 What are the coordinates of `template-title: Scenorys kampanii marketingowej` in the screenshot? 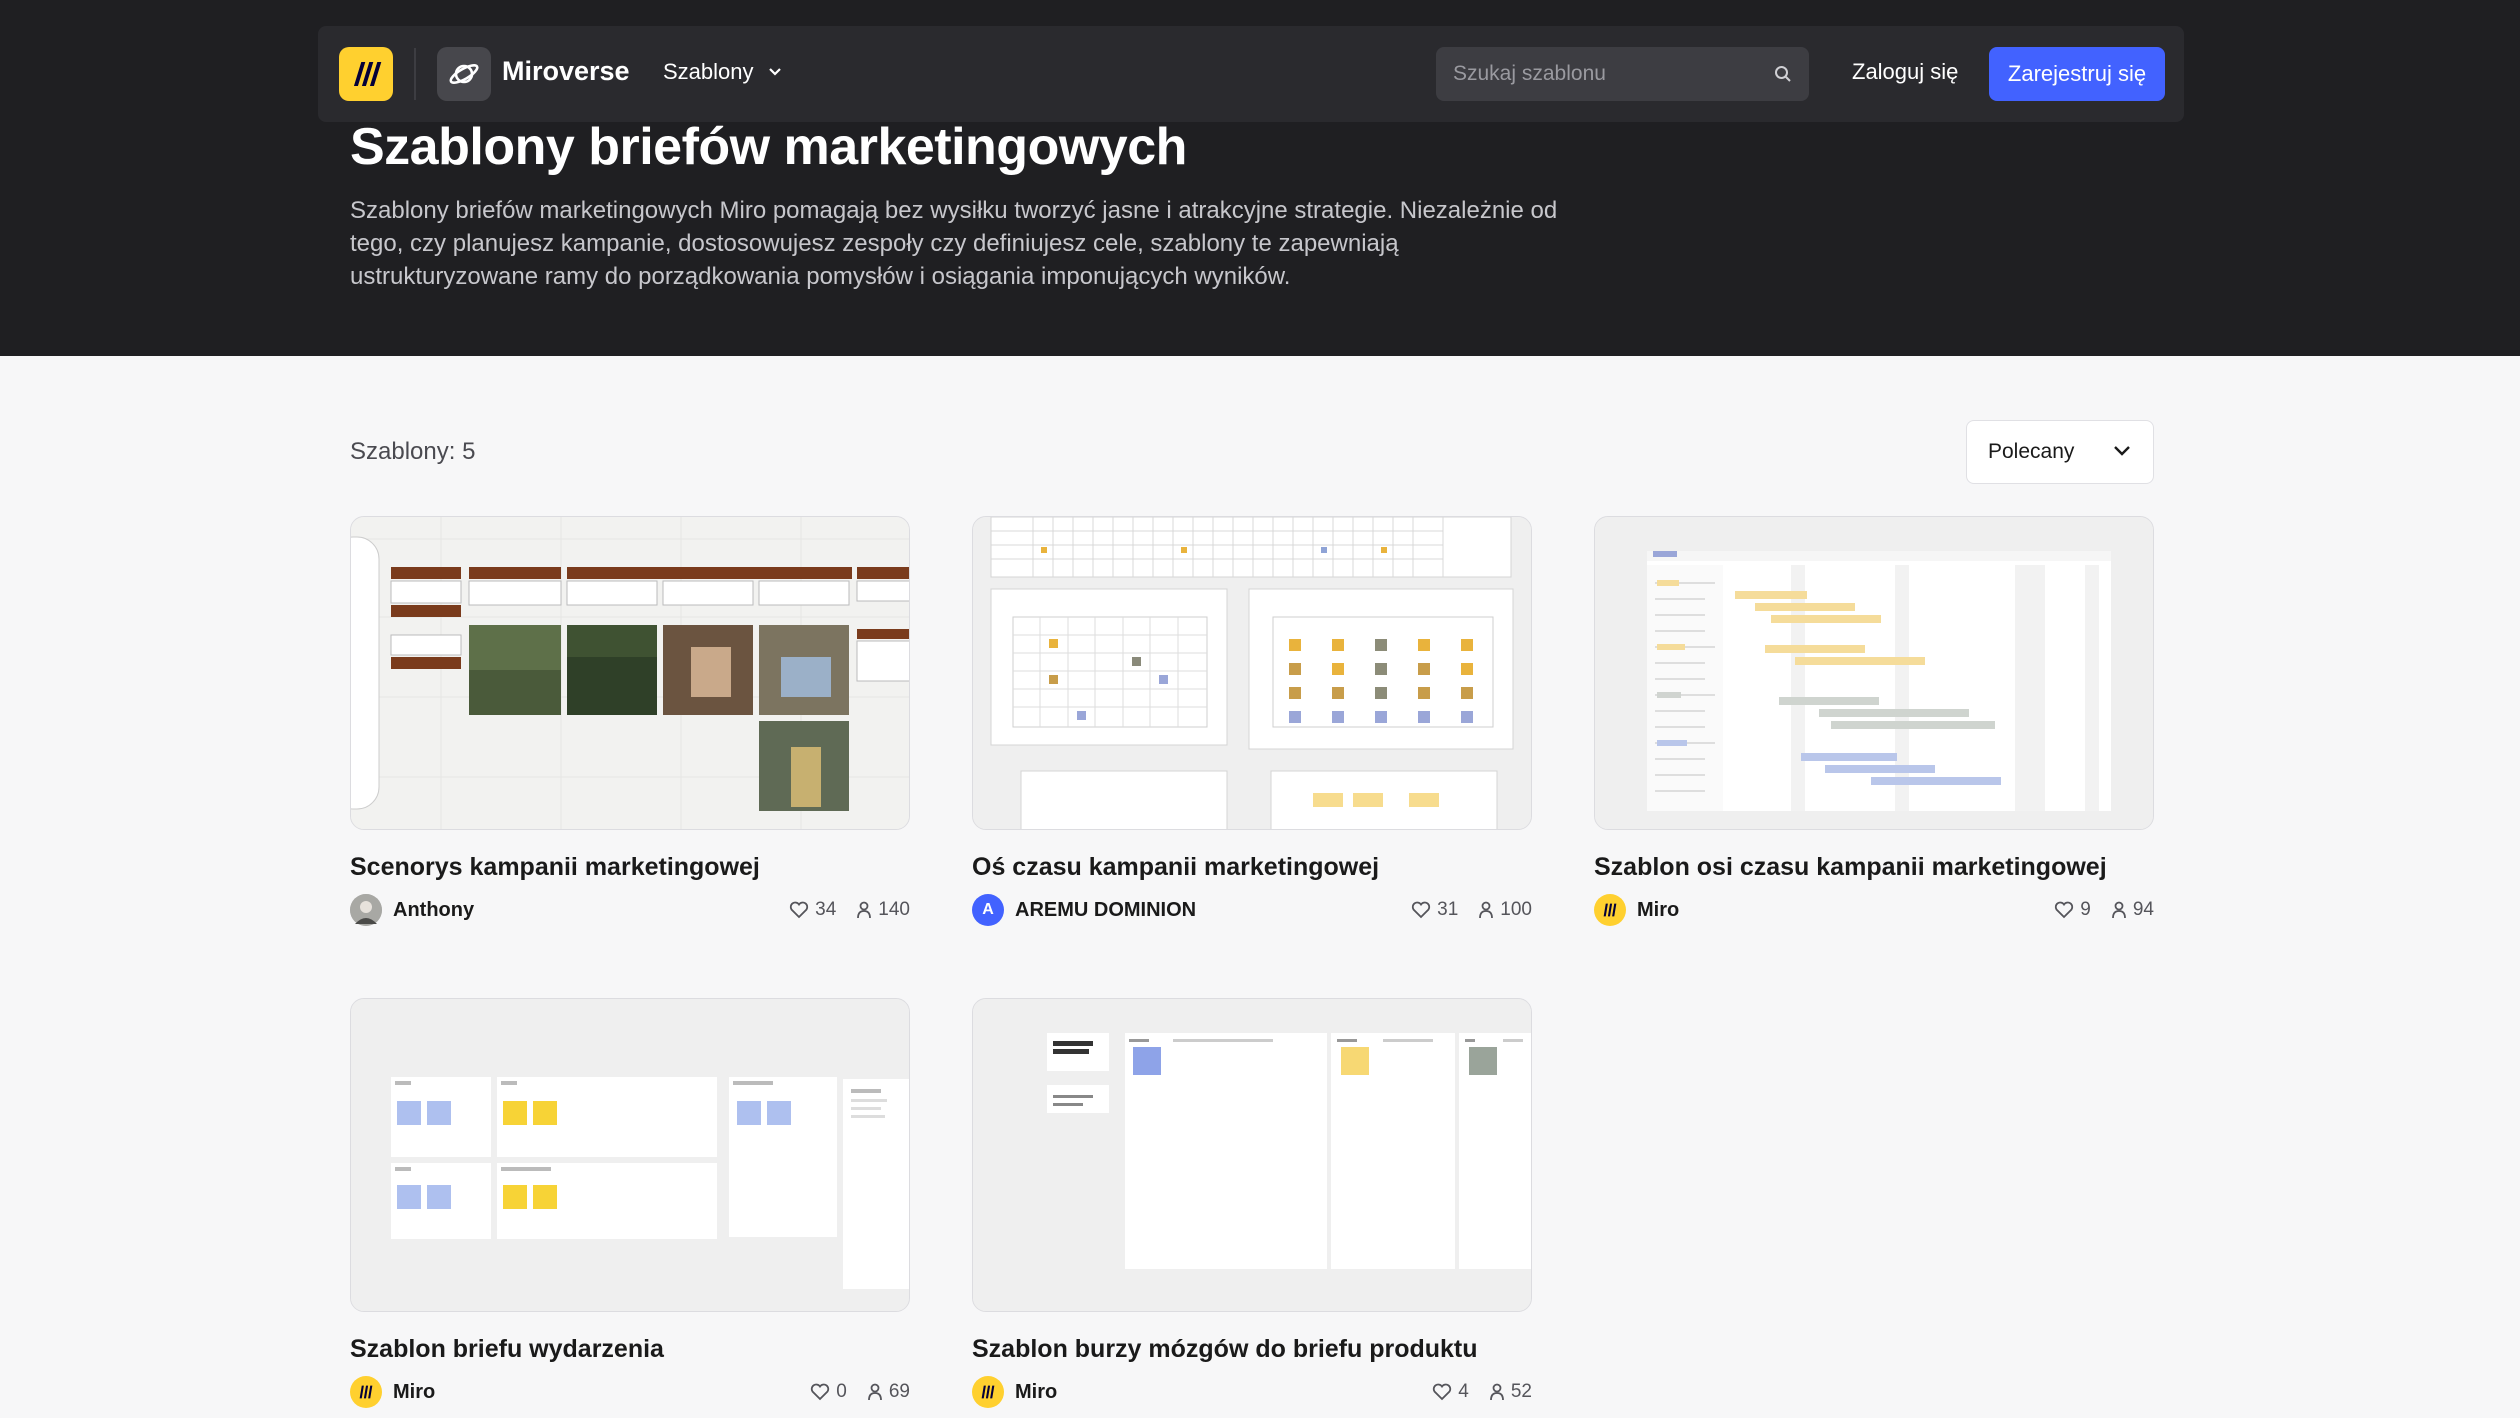 It's located at (555, 867).